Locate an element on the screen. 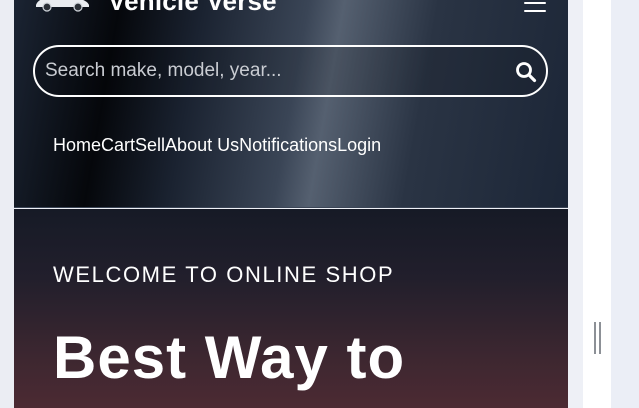 This screenshot has width=639, height=408. search-icon is located at coordinates (526, 72).